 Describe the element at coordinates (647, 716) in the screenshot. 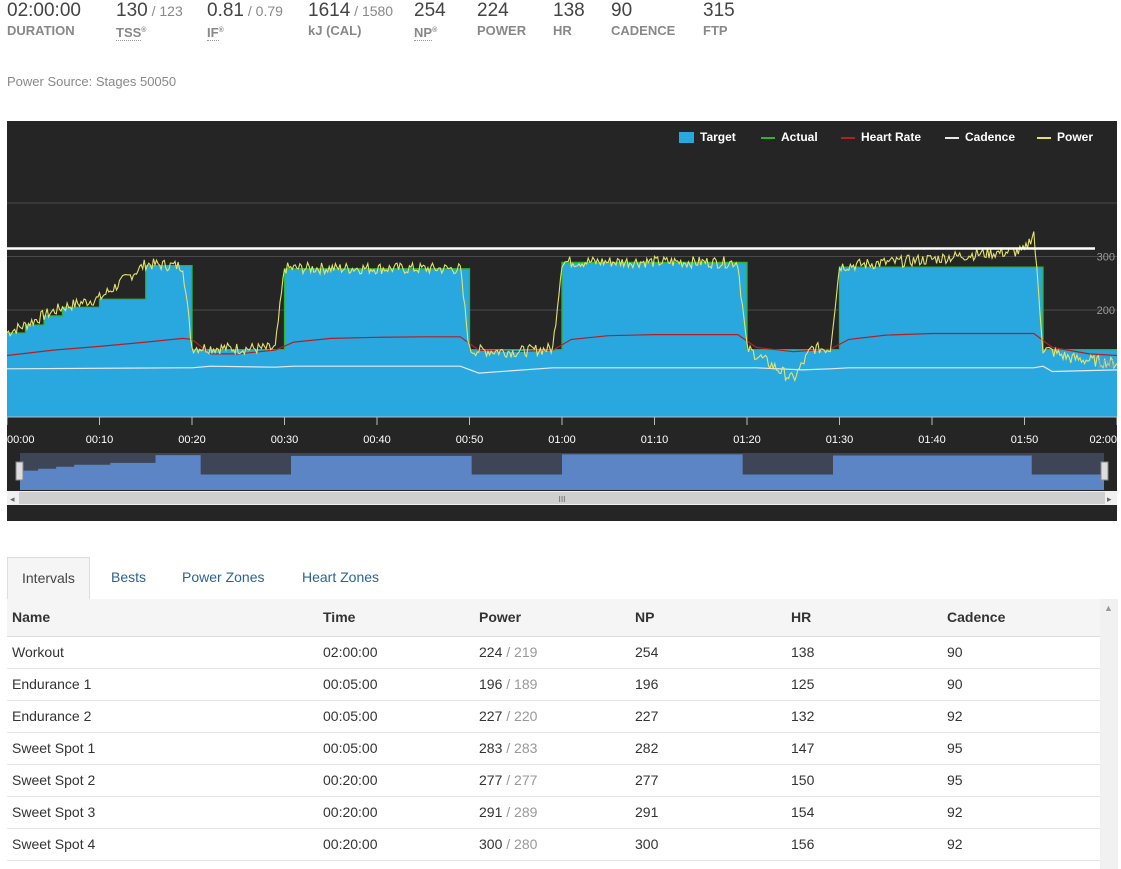

I see `cell-np-value: 227` at that location.